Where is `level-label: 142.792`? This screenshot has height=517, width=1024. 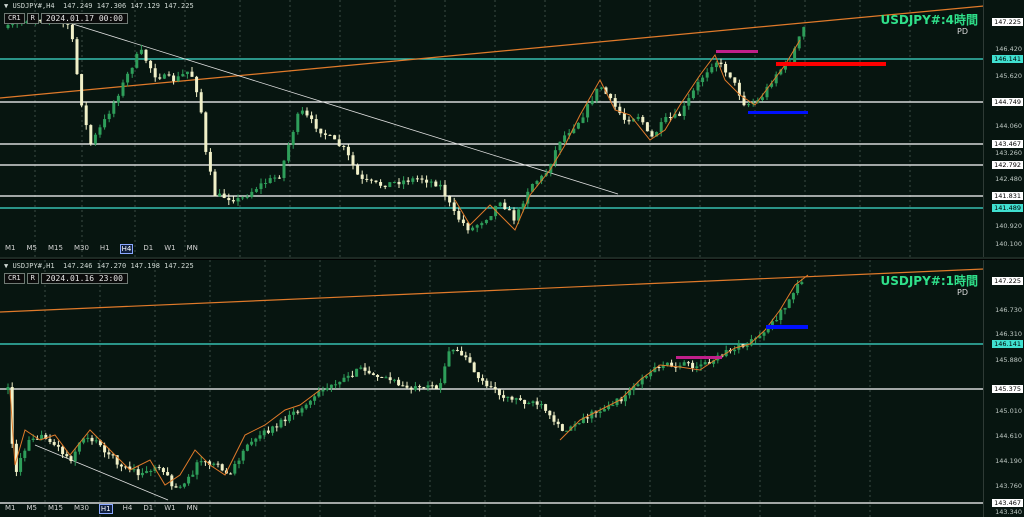 level-label: 142.792 is located at coordinates (1007, 165).